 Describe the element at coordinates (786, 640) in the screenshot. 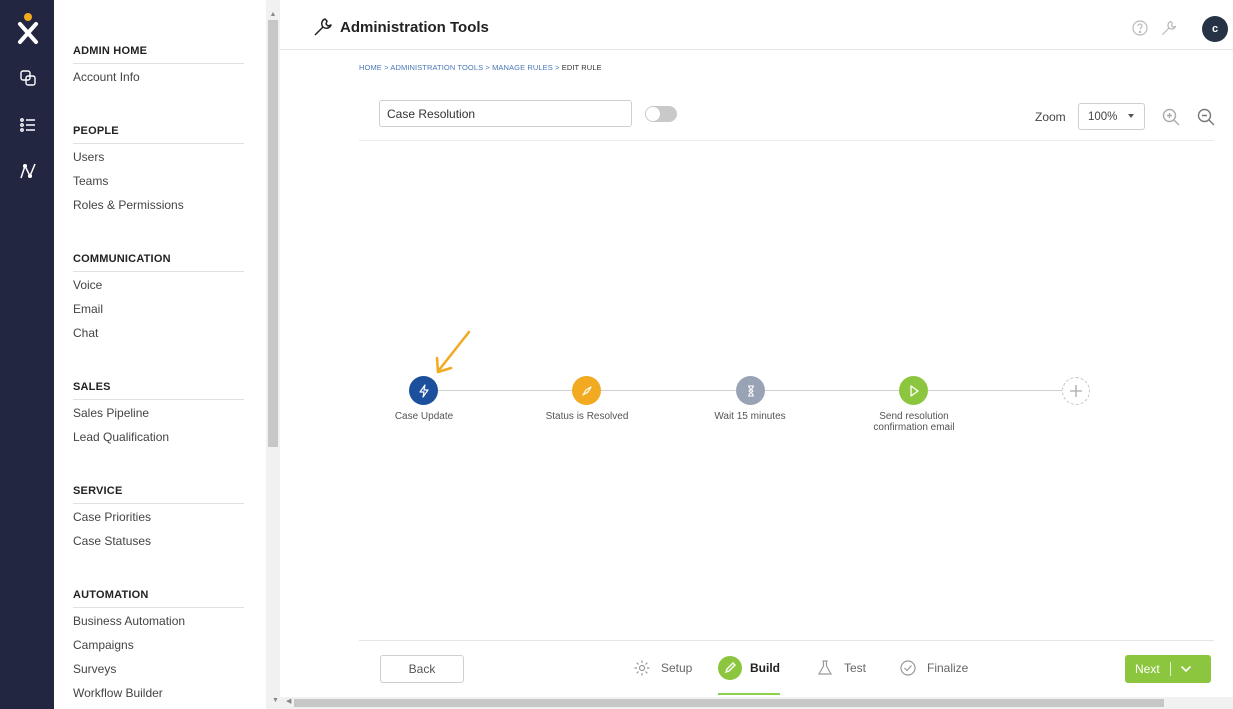

I see `footer-divider` at that location.